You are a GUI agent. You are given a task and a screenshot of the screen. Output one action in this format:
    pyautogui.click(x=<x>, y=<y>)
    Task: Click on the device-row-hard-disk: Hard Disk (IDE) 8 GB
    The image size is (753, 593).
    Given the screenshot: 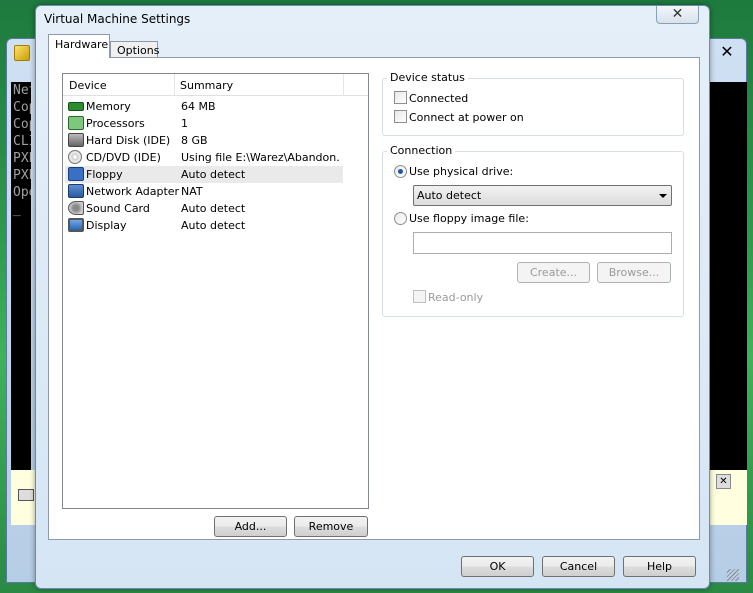 What is the action you would take?
    pyautogui.click(x=204, y=140)
    